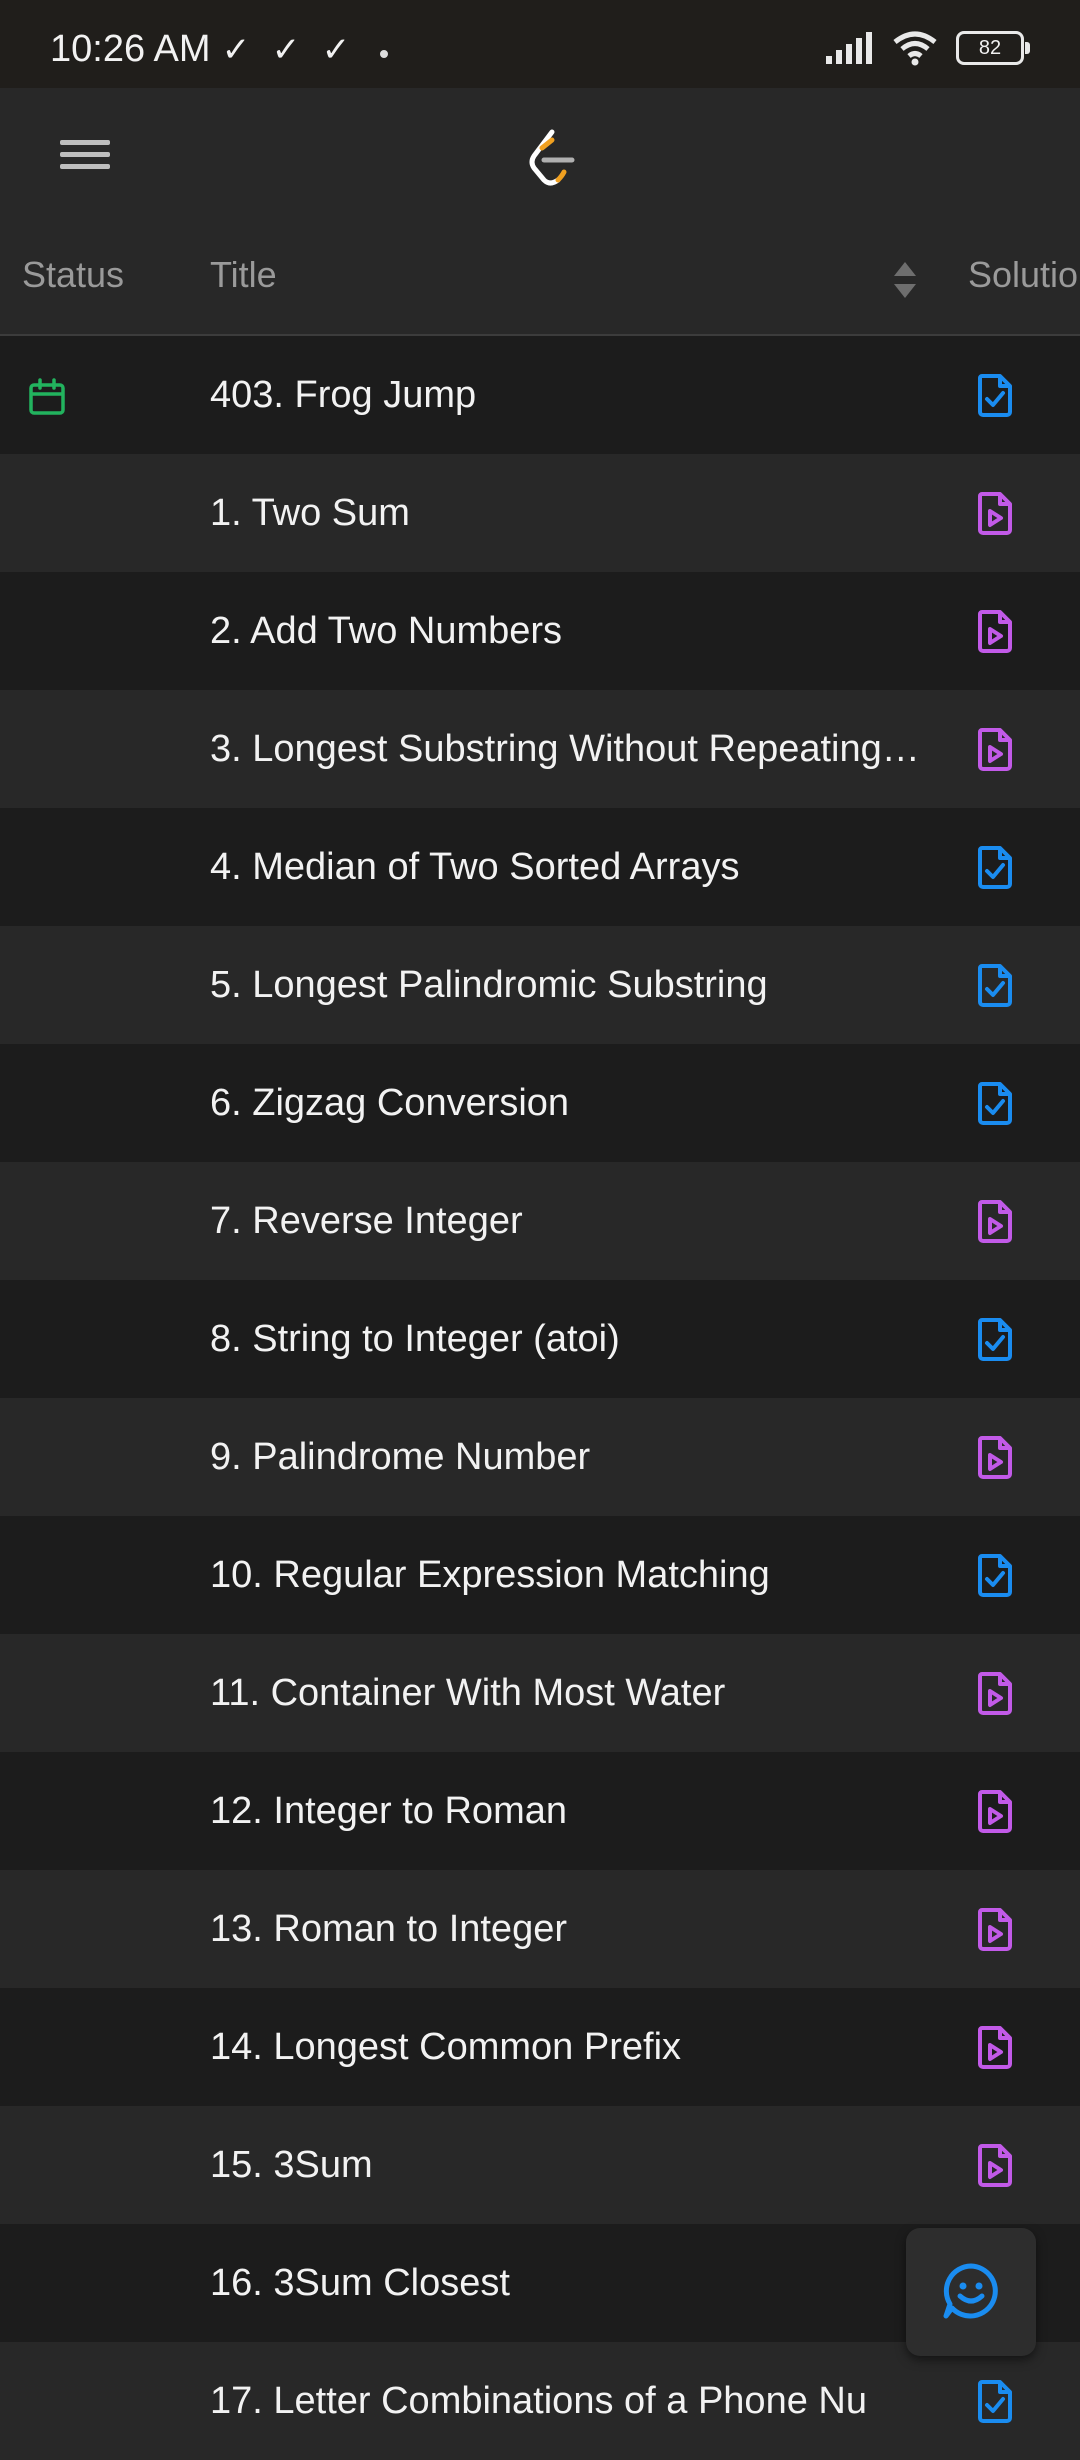 Image resolution: width=1080 pixels, height=2460 pixels. Describe the element at coordinates (570, 2401) in the screenshot. I see `problem-title: 17. Letter Combinations of a Phone Nu` at that location.